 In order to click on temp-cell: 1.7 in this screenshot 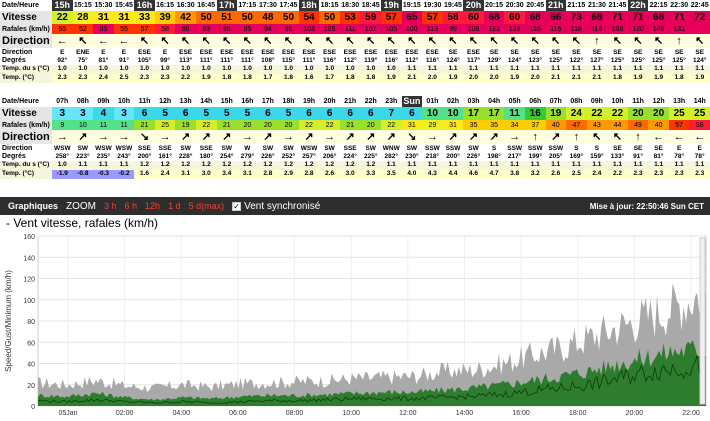, I will do `click(268, 78)`.